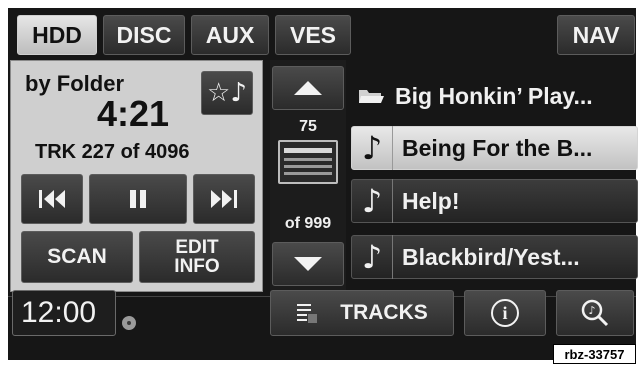 Image resolution: width=644 pixels, height=369 pixels. I want to click on play-time: 4:21, so click(133, 113).